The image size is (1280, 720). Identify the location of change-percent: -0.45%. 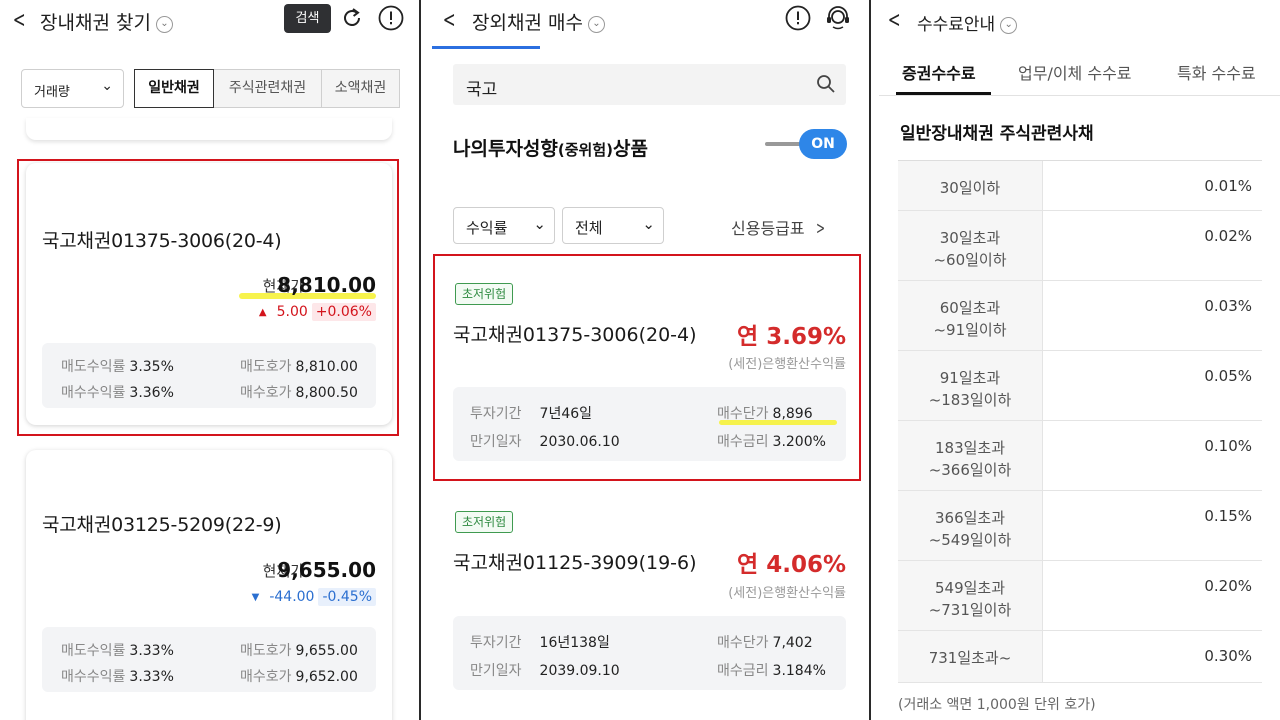
(347, 597).